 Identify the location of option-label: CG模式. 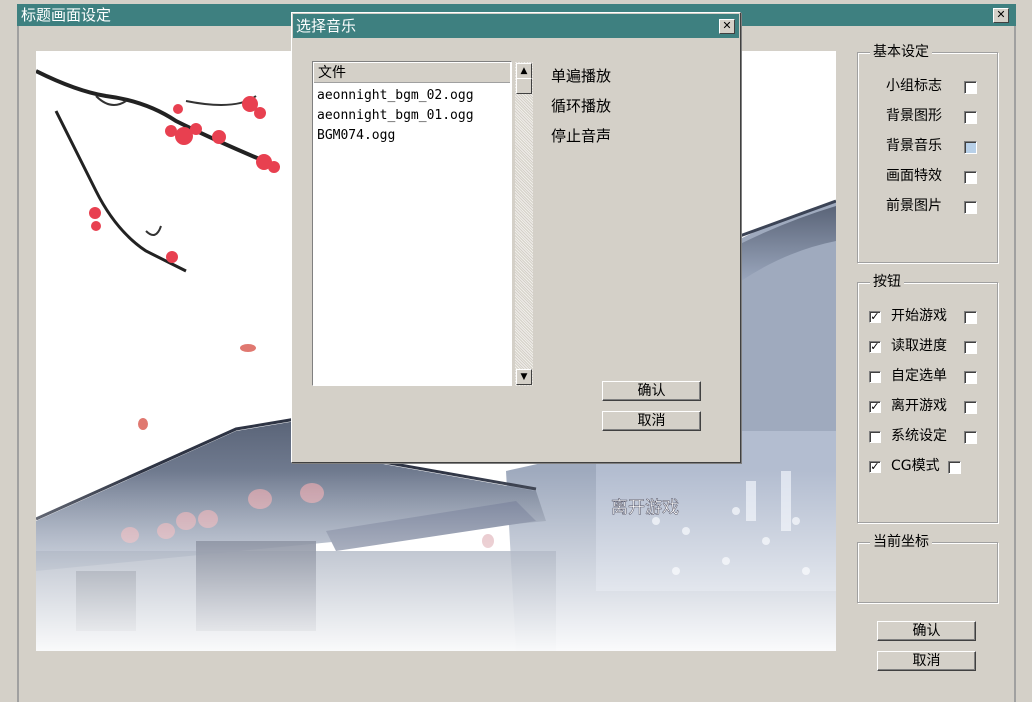
(915, 466).